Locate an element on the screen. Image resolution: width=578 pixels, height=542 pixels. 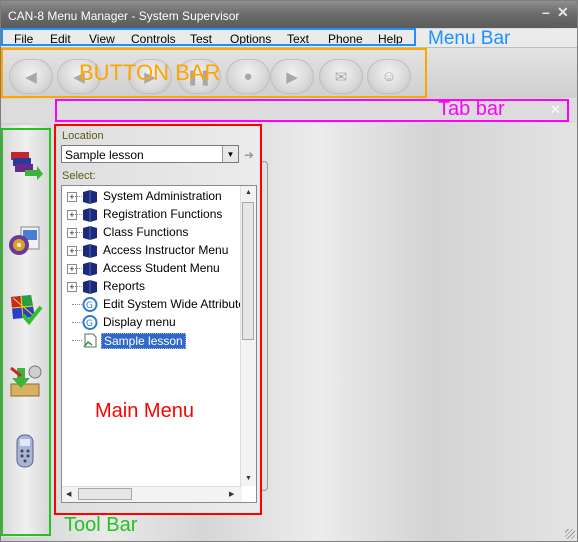
menu-bar-annotation-box is located at coordinates (208, 37).